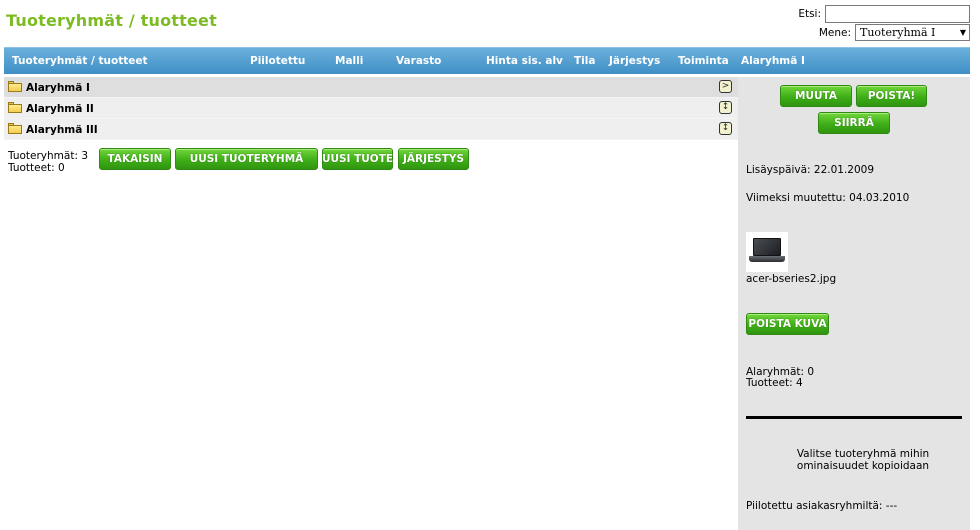  I want to click on column-header-hidden: Piilotettu, so click(277, 61).